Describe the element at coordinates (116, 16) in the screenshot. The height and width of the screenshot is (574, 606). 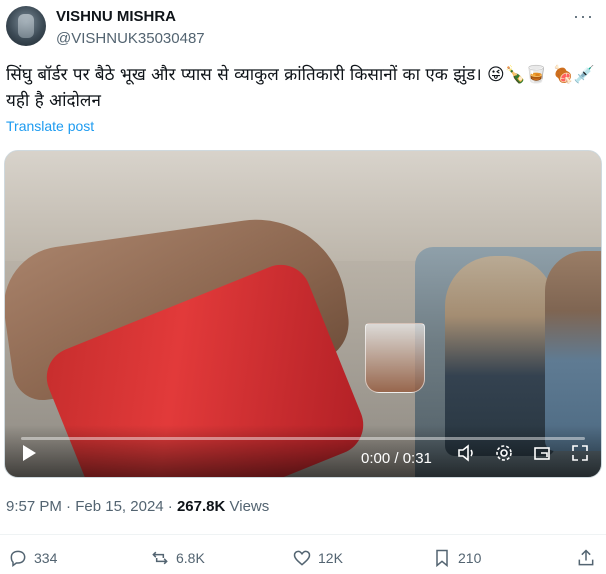
I see `author-name: VISHNU MISHRA` at that location.